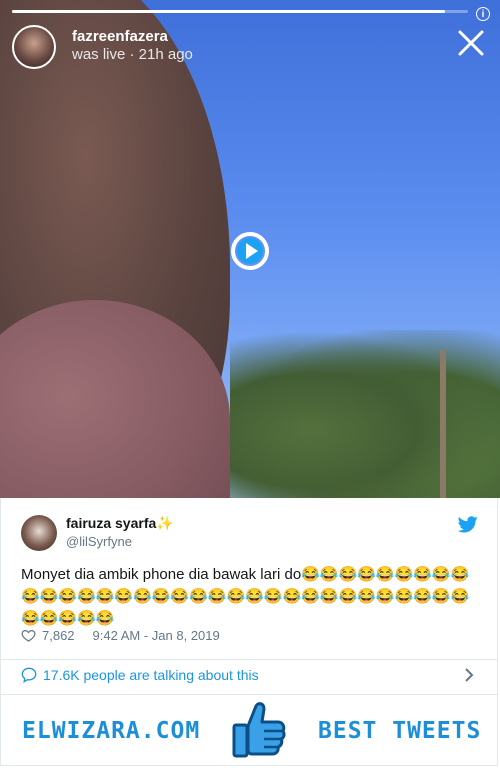 This screenshot has width=500, height=768. What do you see at coordinates (471, 43) in the screenshot?
I see `close-icon` at bounding box center [471, 43].